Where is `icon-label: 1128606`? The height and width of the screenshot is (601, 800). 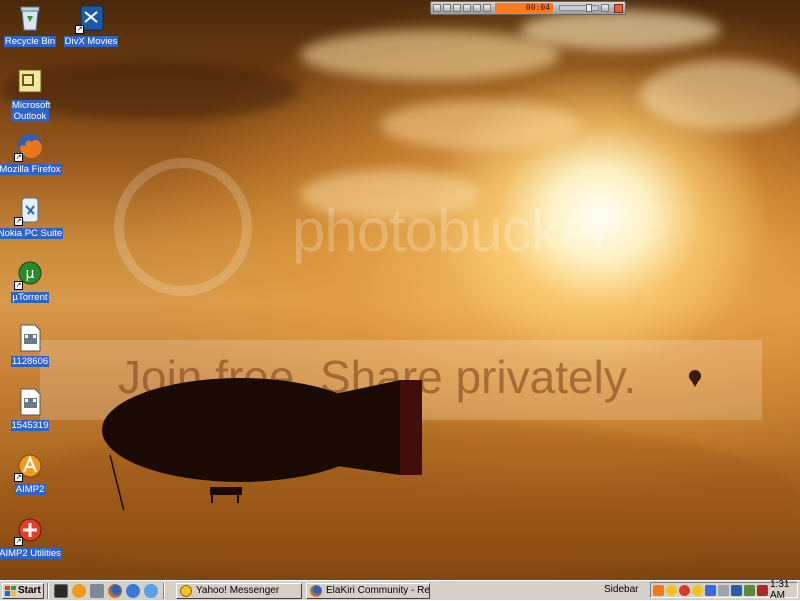 icon-label: 1128606 is located at coordinates (30, 361).